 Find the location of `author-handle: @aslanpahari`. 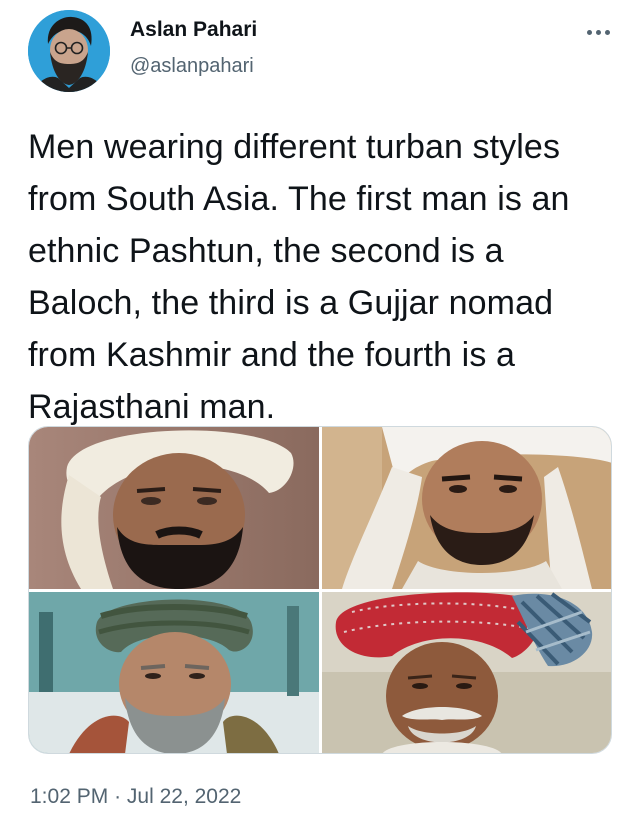

author-handle: @aslanpahari is located at coordinates (192, 66).